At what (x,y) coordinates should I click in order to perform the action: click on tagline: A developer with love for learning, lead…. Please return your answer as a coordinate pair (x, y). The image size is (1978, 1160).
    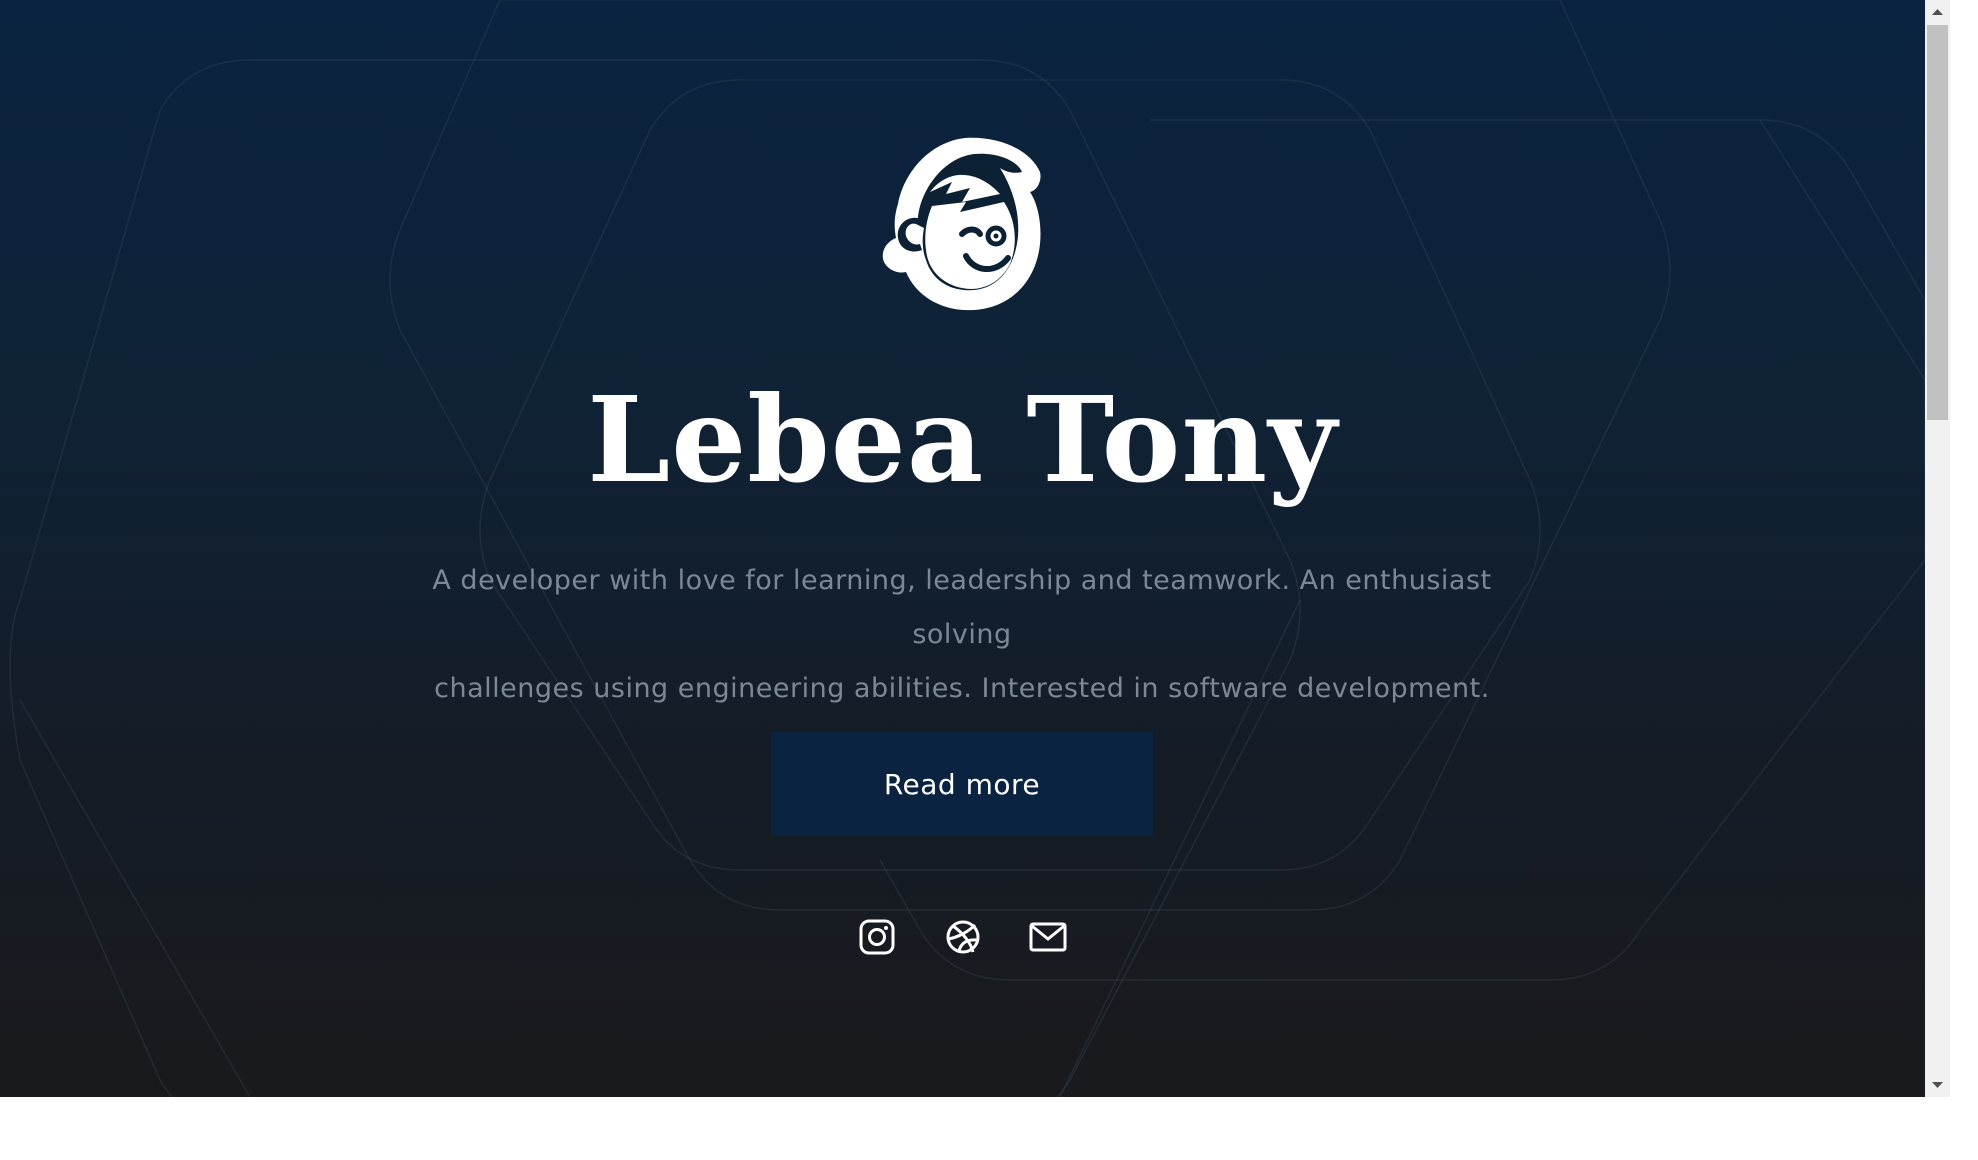
    Looking at the image, I should click on (962, 635).